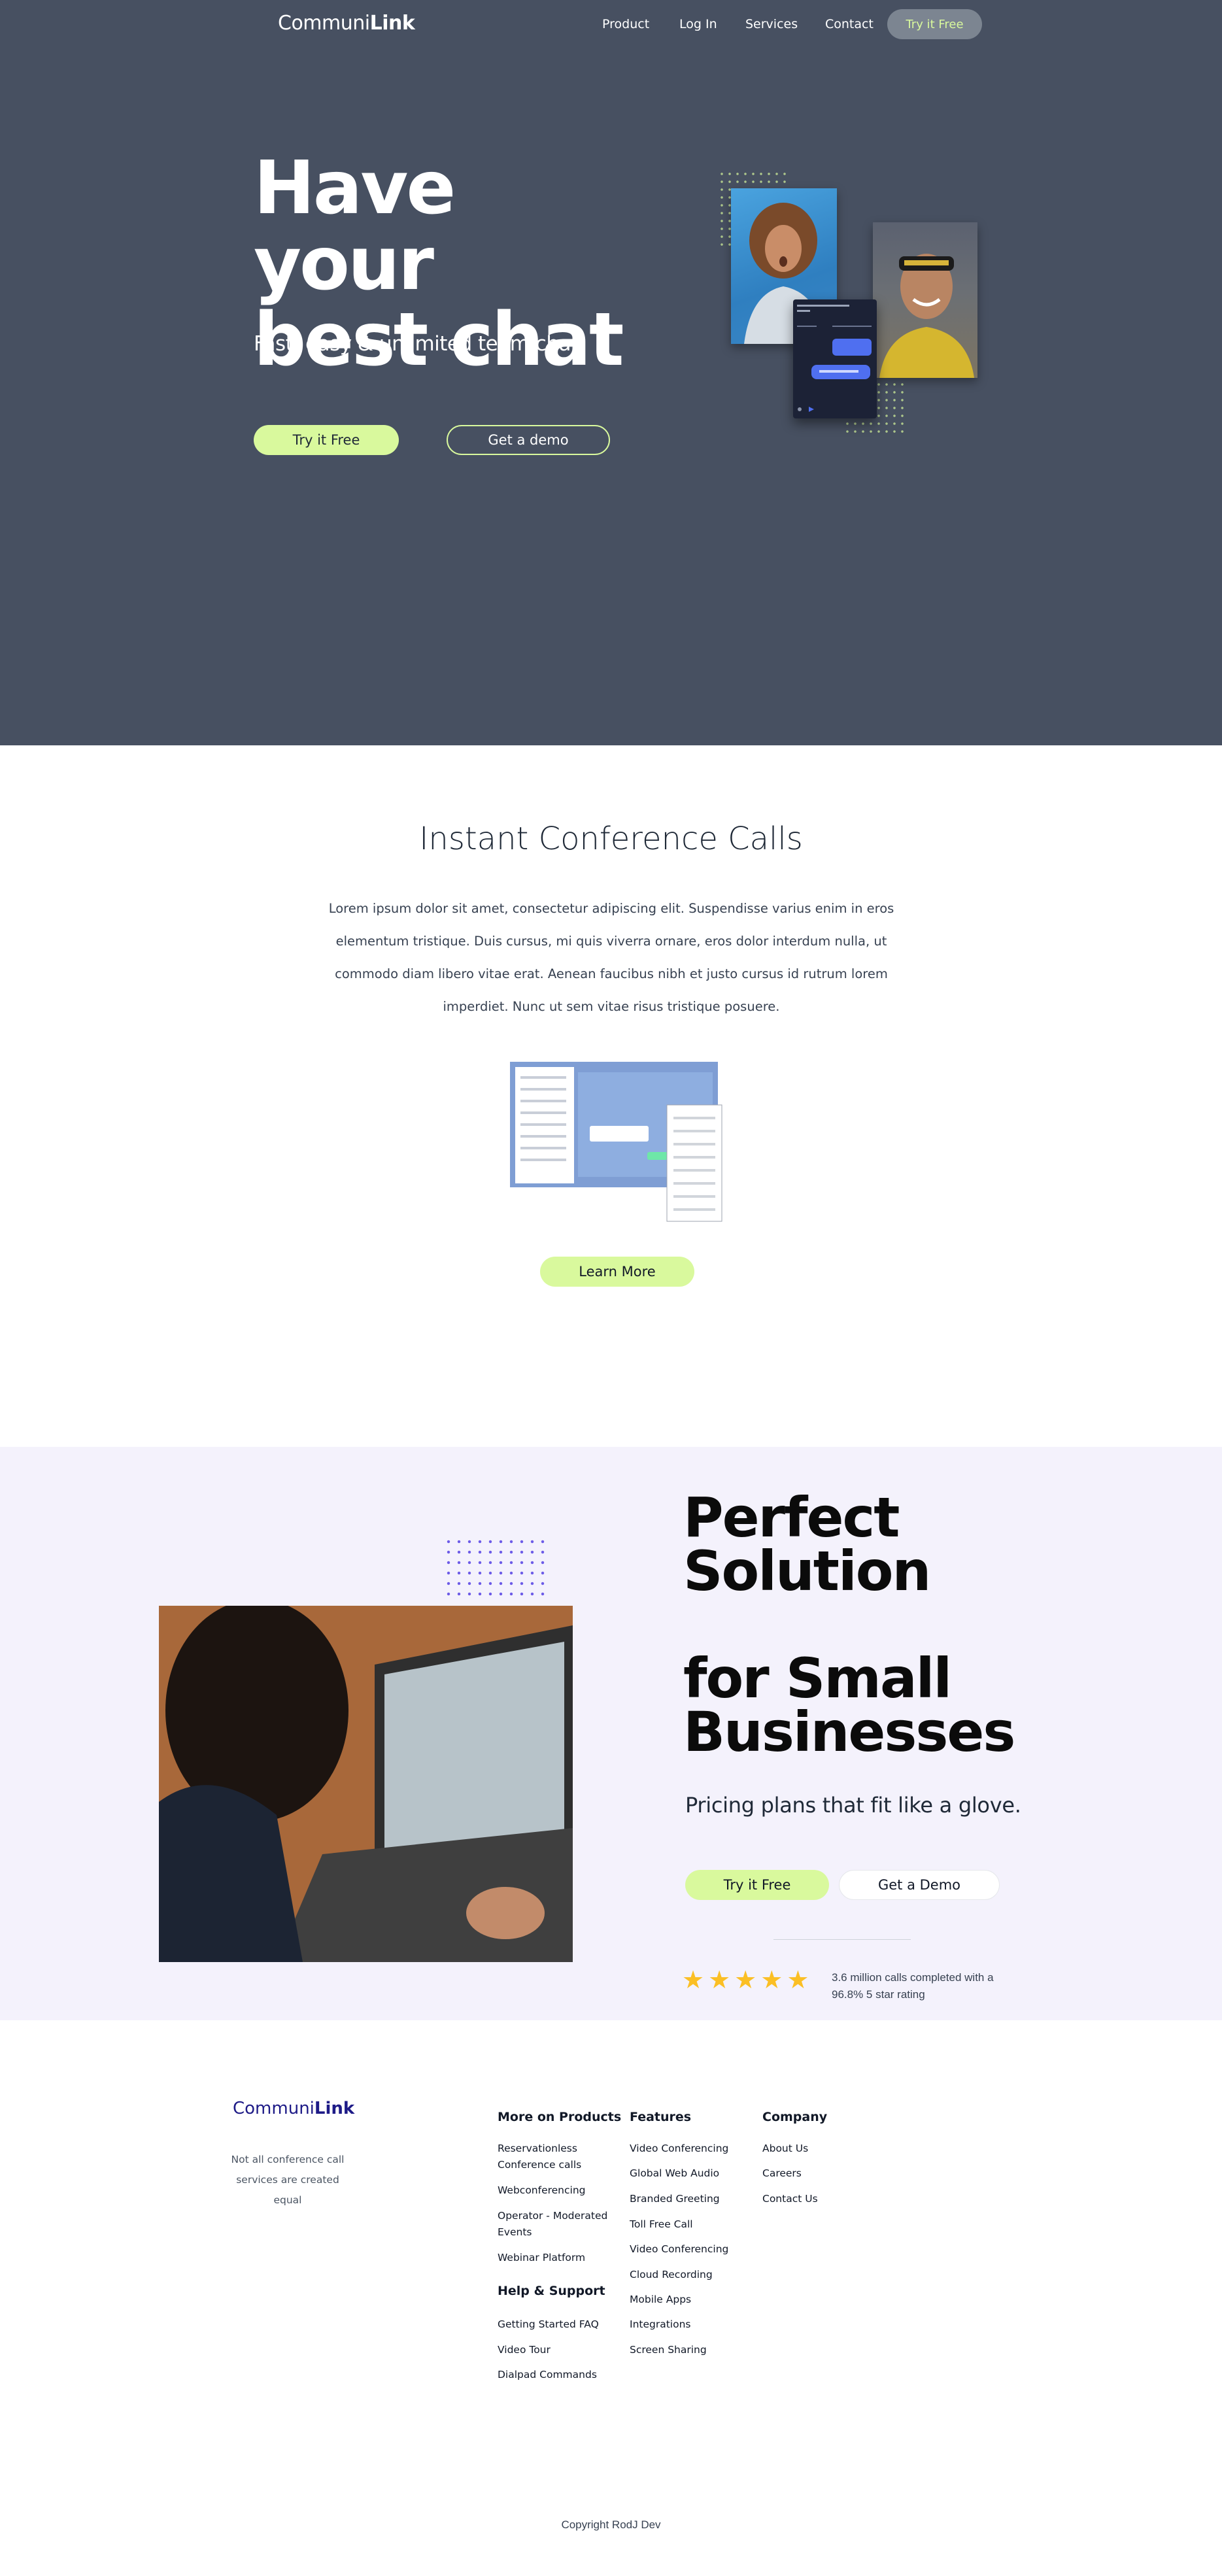  What do you see at coordinates (849, 1624) in the screenshot?
I see `solution-title: Perfect Solution for Small Businesses` at bounding box center [849, 1624].